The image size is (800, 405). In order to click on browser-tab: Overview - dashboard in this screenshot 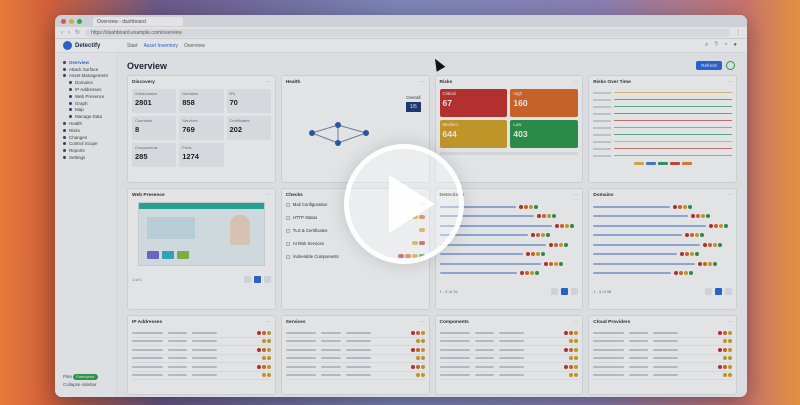, I will do `click(138, 21)`.